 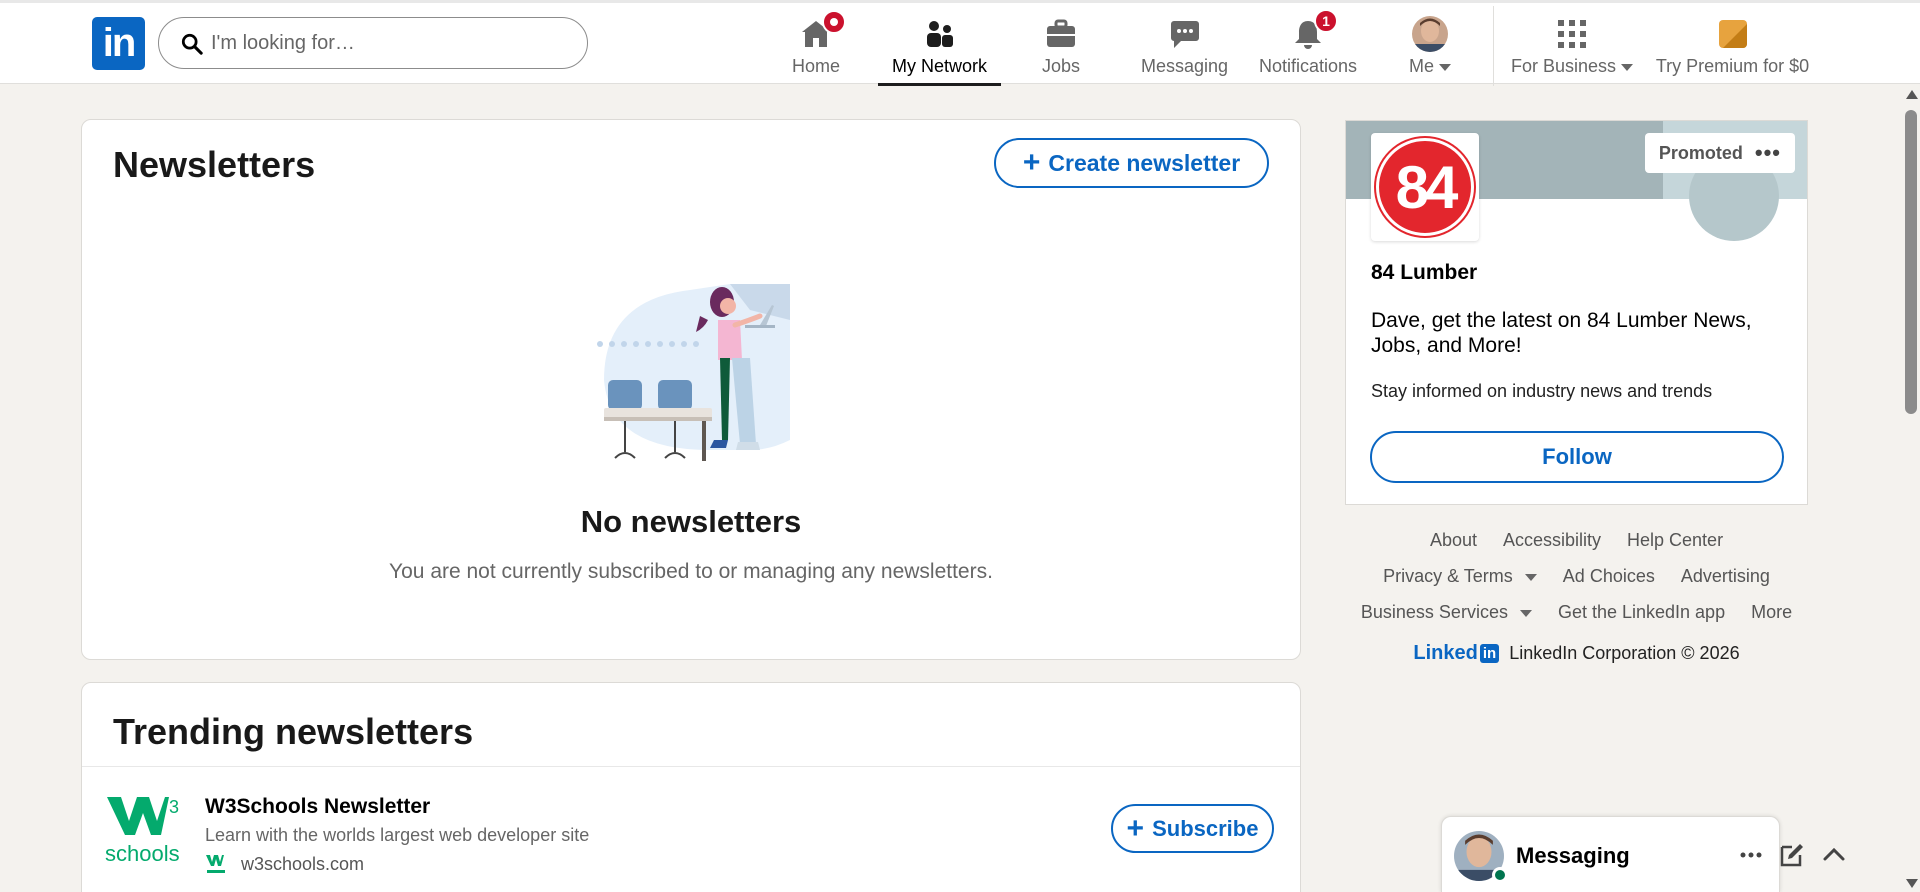 I want to click on footer-link-privacy-terms: Privacy & Terms, so click(x=1460, y=577).